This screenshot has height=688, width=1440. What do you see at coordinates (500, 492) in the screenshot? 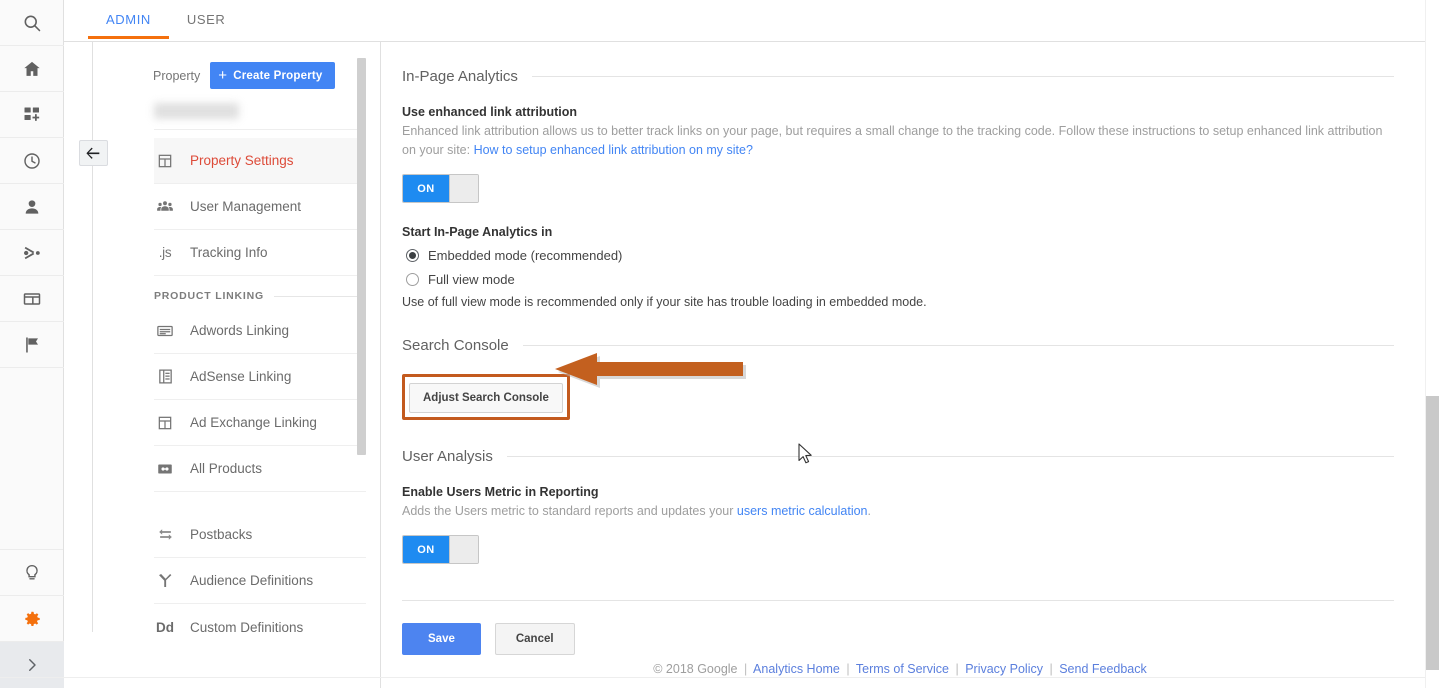
I see `enable-users-metric-label: Enable Users Metric in Reporting` at bounding box center [500, 492].